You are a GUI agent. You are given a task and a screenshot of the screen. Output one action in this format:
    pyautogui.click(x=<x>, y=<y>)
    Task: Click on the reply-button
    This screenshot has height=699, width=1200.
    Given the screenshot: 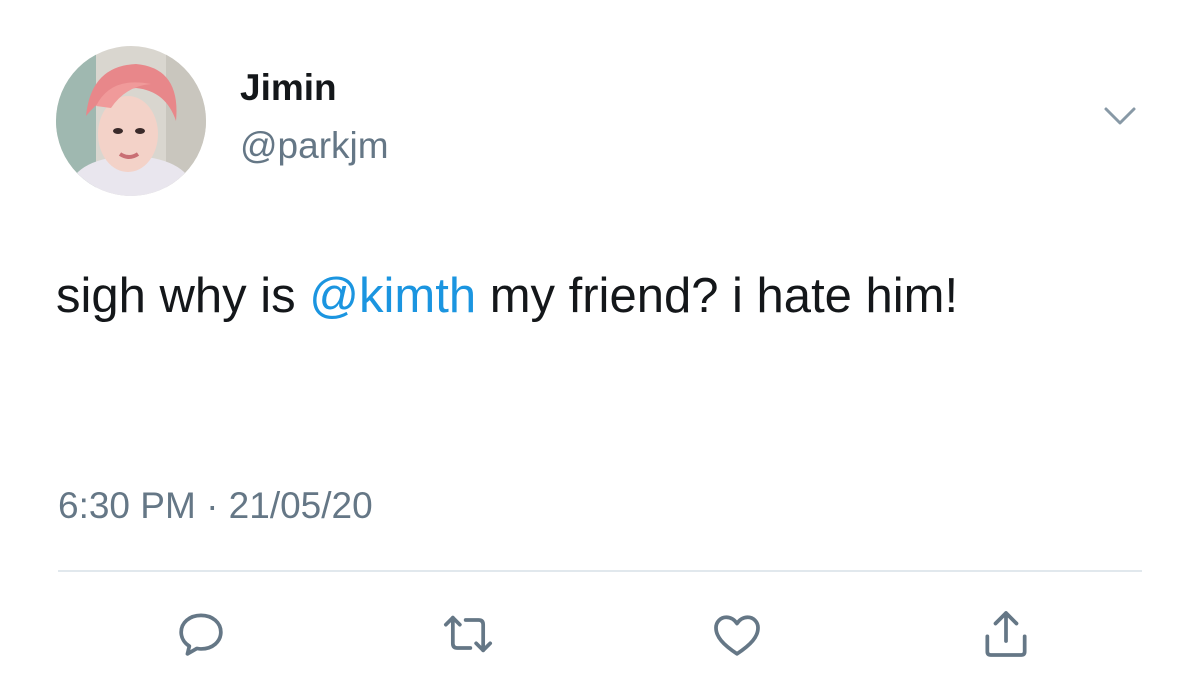 What is the action you would take?
    pyautogui.click(x=201, y=634)
    